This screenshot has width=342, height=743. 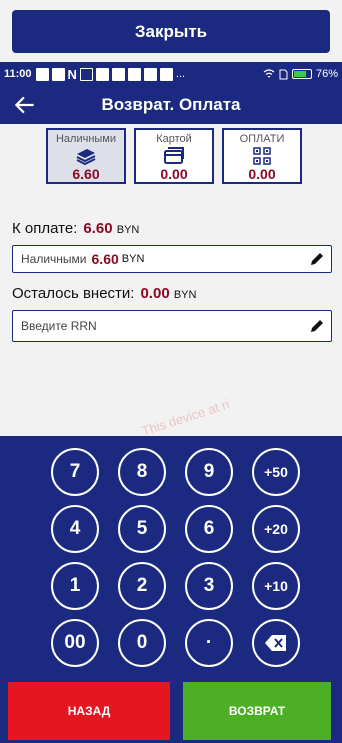 I want to click on key-plus-10: +10, so click(x=276, y=586).